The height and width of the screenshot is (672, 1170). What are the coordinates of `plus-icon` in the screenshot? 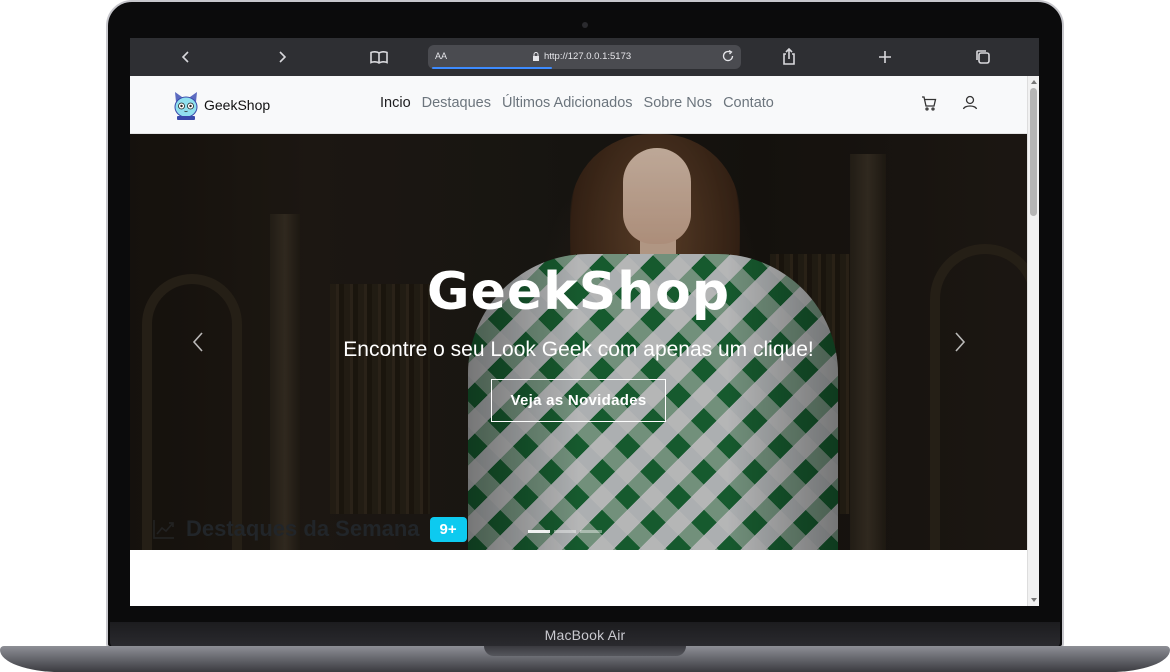 It's located at (885, 57).